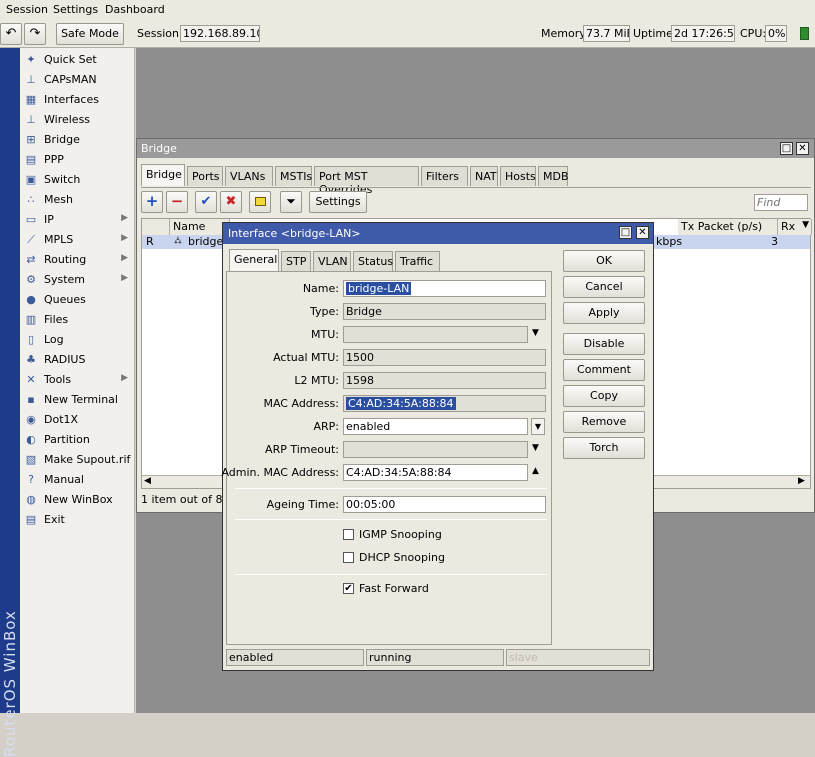 The height and width of the screenshot is (757, 815). Describe the element at coordinates (795, 227) in the screenshot. I see `column-rx: Rx ▼` at that location.